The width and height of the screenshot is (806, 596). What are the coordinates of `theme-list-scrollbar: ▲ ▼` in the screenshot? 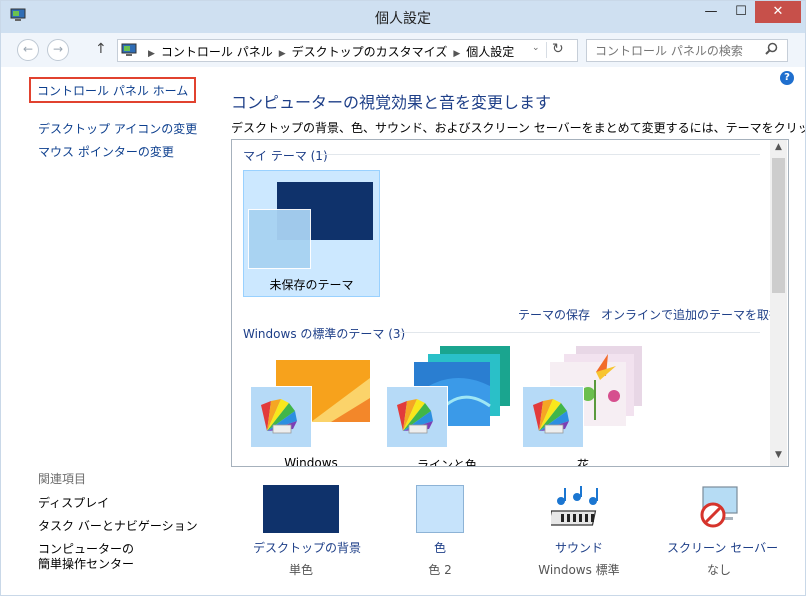 It's located at (778, 303).